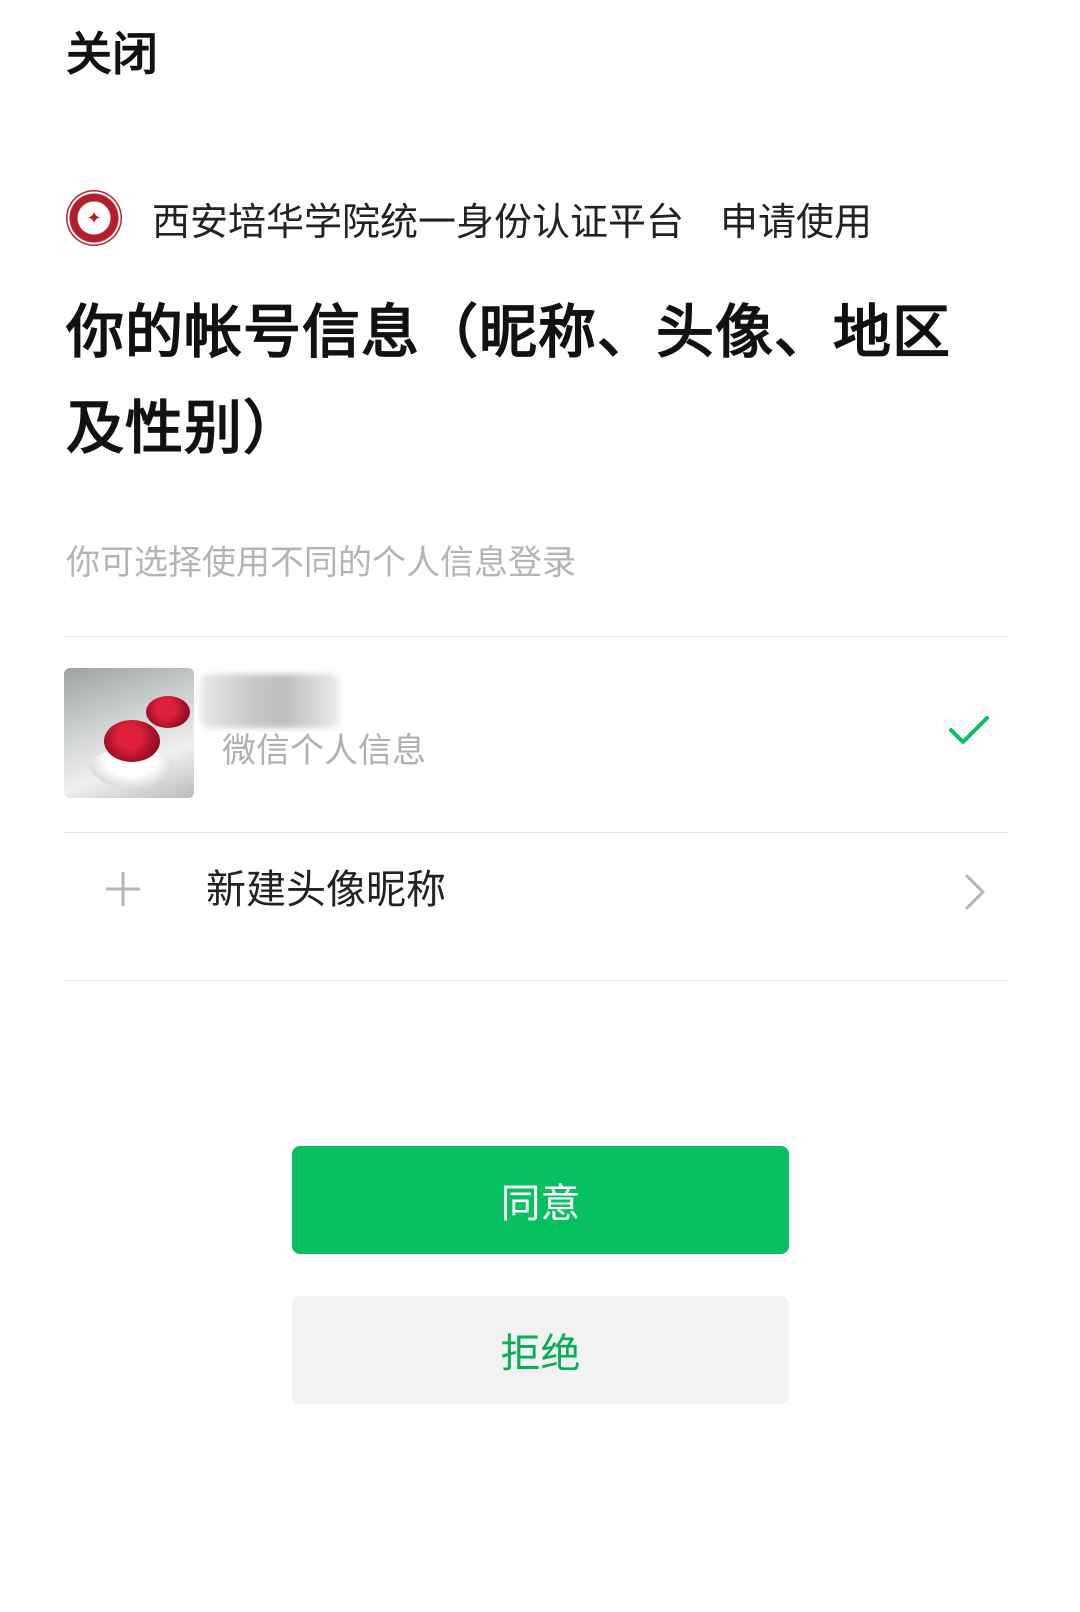 The image size is (1080, 1612). What do you see at coordinates (418, 221) in the screenshot?
I see `app-name: 西安培华学院统一身份认证平台` at bounding box center [418, 221].